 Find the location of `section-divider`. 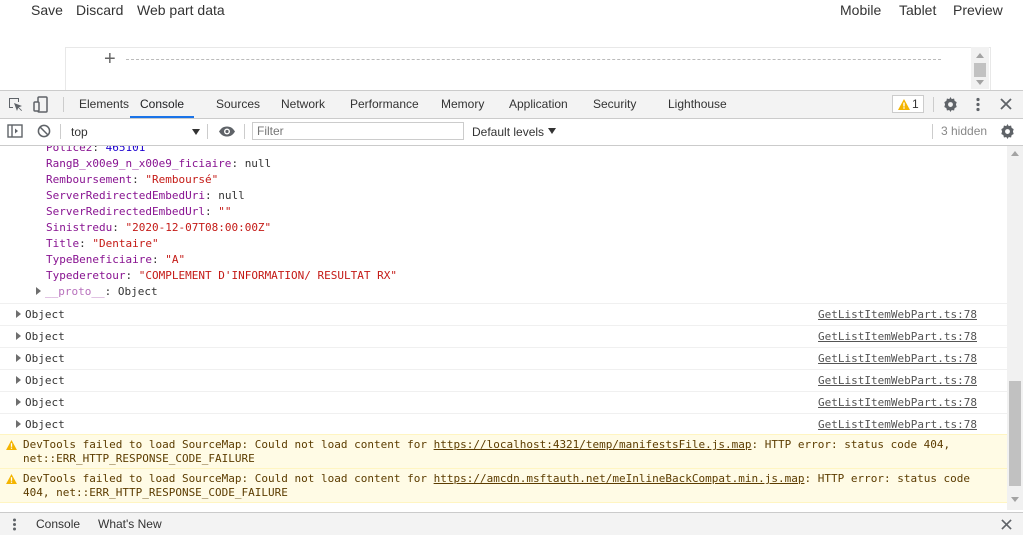

section-divider is located at coordinates (533, 59).